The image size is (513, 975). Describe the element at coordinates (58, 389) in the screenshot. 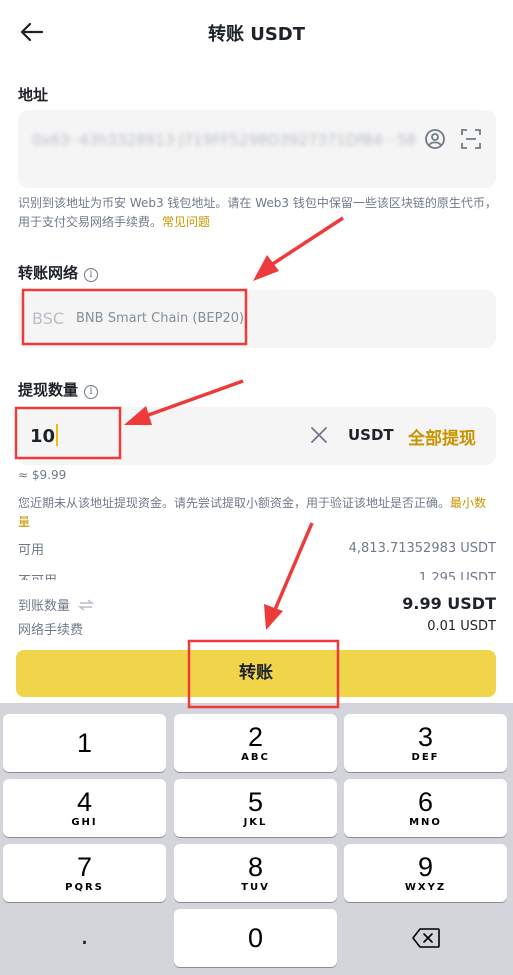

I see `amount-label: 提现数量 i` at that location.